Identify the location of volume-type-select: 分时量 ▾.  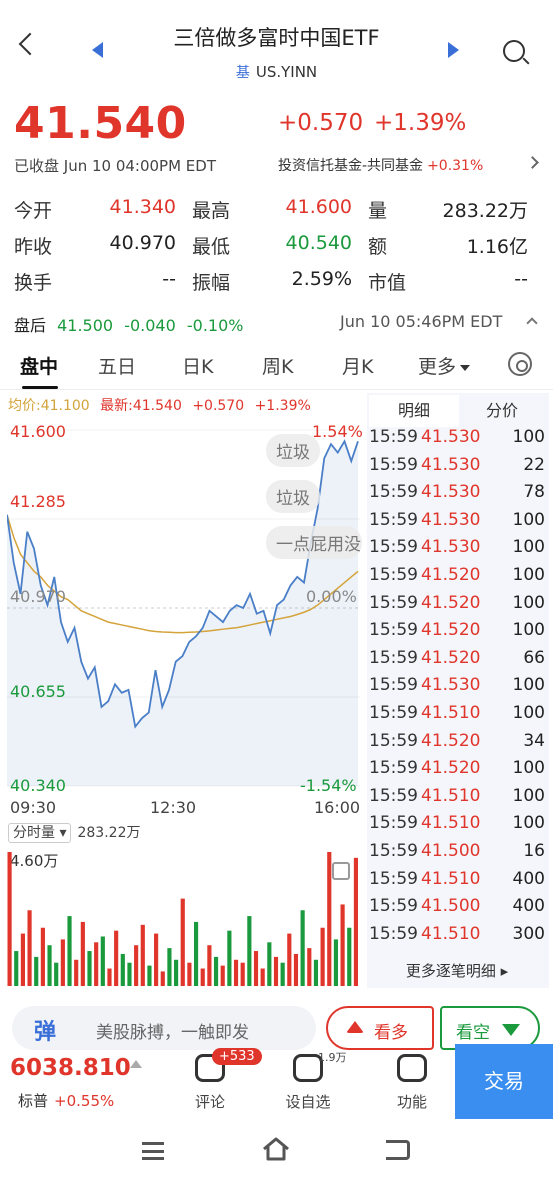
(40, 833).